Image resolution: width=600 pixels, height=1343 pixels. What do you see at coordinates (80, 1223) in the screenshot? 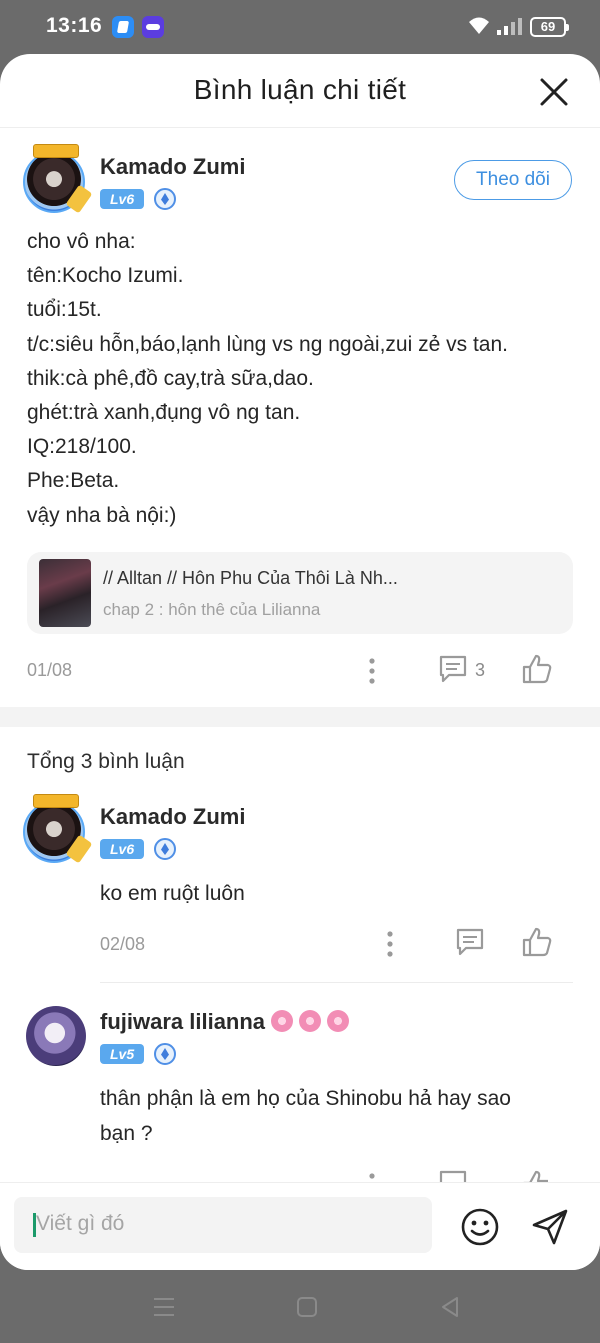
I see `input-placeholder: Viết gì đó` at bounding box center [80, 1223].